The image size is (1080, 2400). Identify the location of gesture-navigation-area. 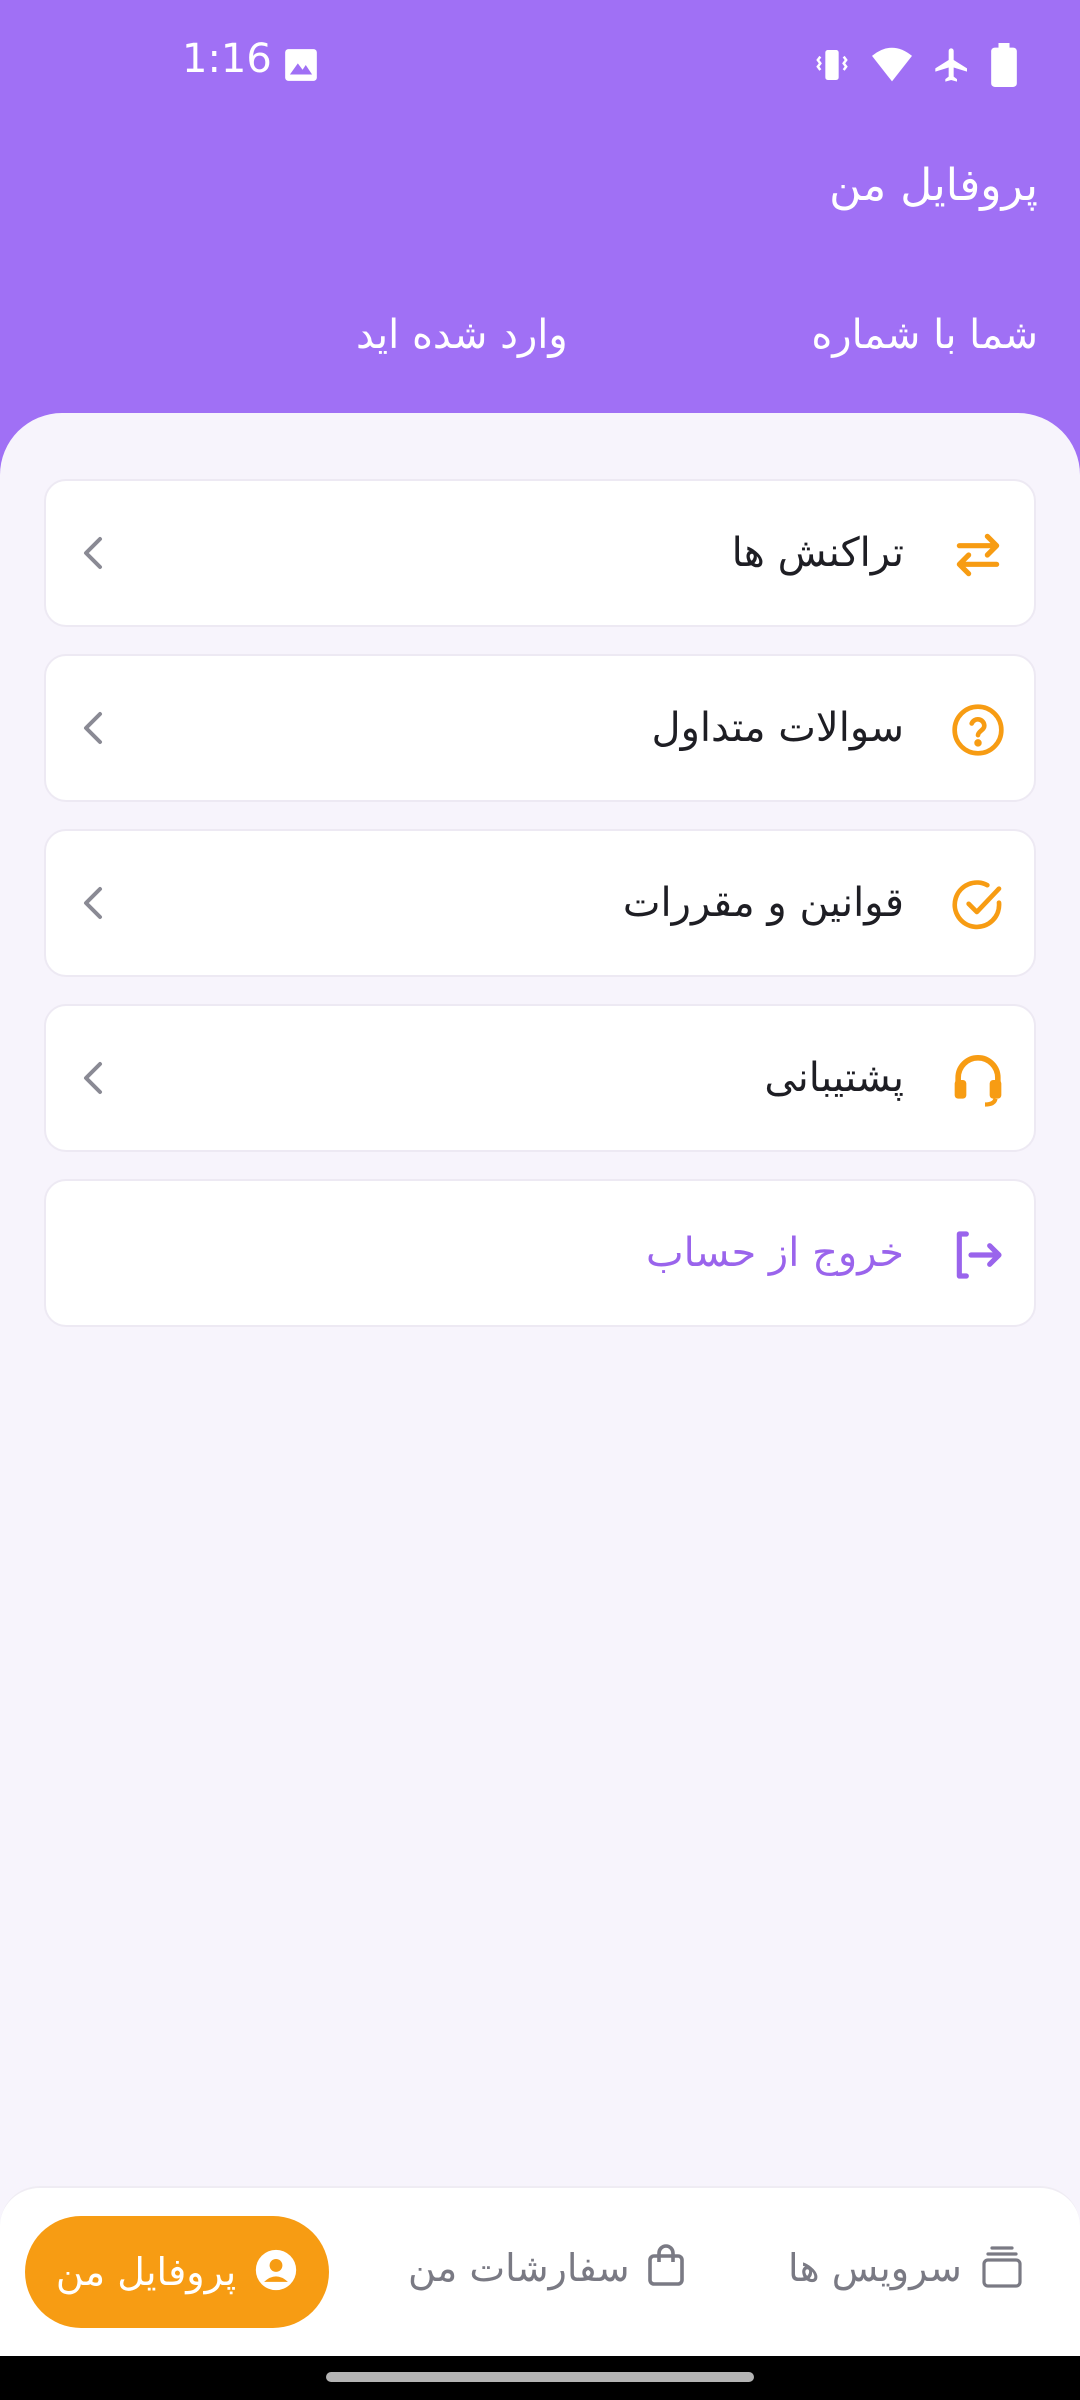
(540, 2378).